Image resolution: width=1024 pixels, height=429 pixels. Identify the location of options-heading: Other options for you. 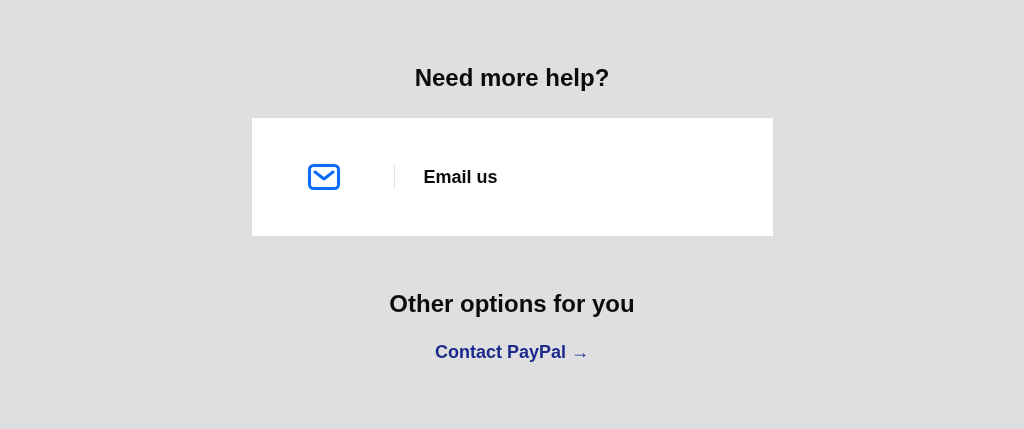
(512, 304).